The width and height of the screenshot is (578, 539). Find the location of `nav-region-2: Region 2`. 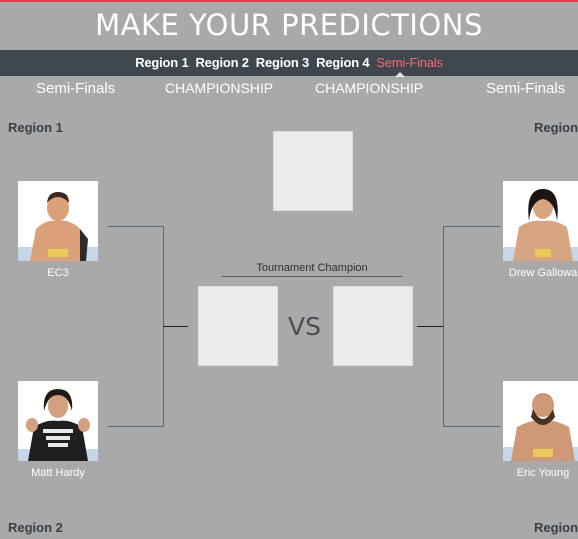

nav-region-2: Region 2 is located at coordinates (221, 62).